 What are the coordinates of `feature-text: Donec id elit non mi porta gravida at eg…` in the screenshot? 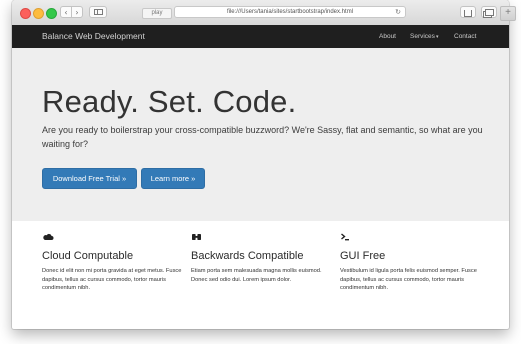 It's located at (112, 280).